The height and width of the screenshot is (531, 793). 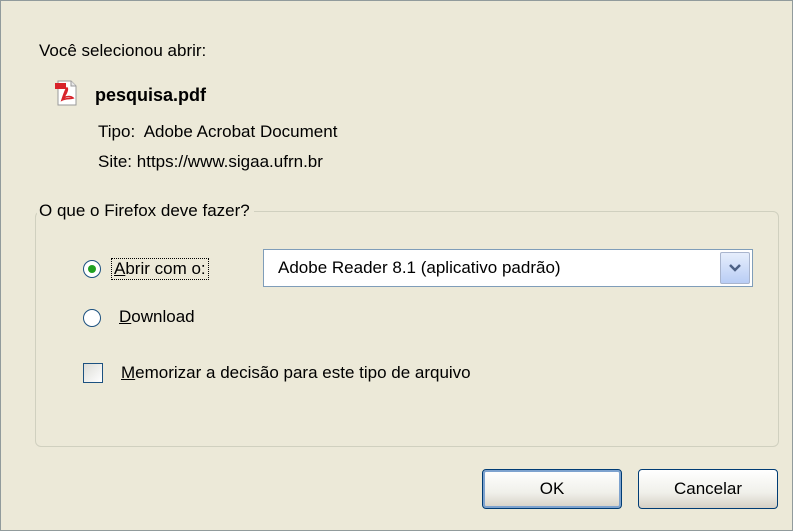 What do you see at coordinates (151, 95) in the screenshot?
I see `file-name: pesquisa.pdf` at bounding box center [151, 95].